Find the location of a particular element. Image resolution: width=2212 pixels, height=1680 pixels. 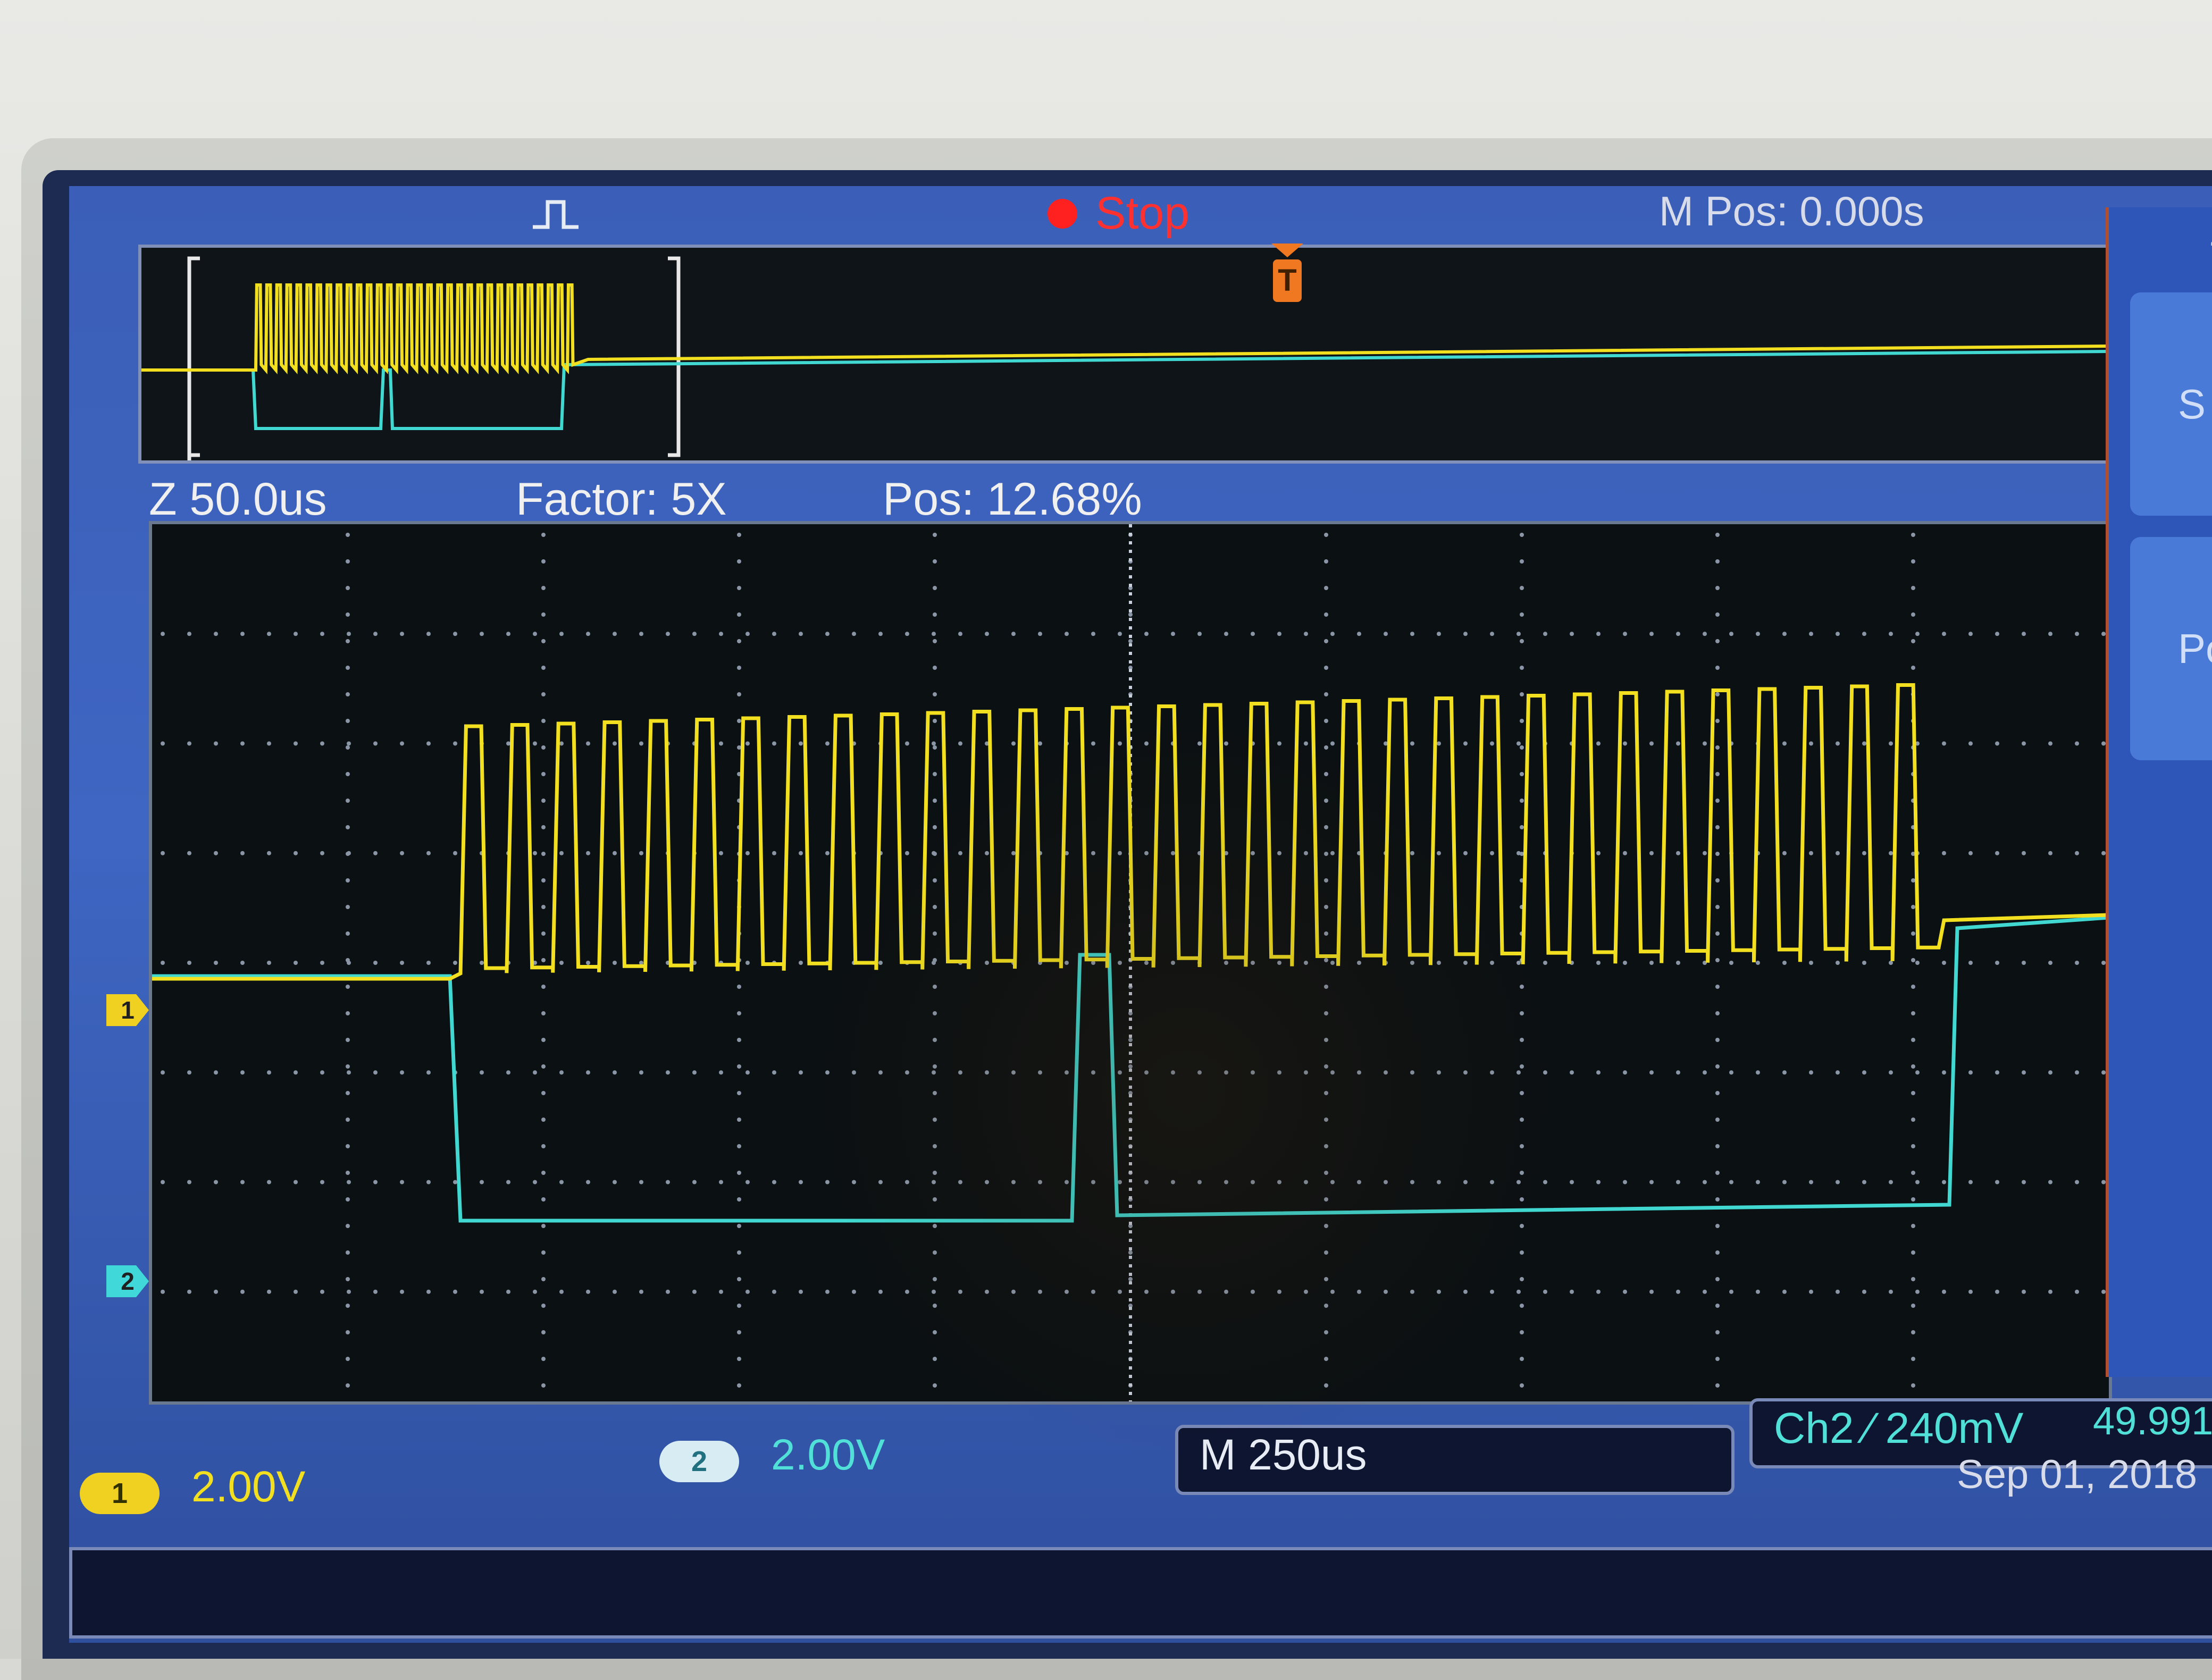

side-menu-button-2: Po is located at coordinates (2171, 648).